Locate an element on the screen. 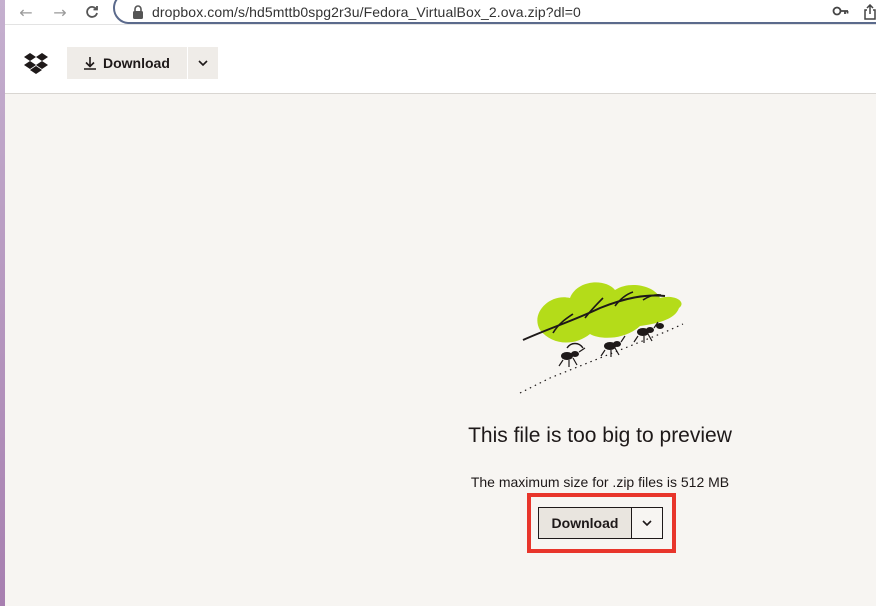  forward-arrow-icon: → is located at coordinates (60, 12).